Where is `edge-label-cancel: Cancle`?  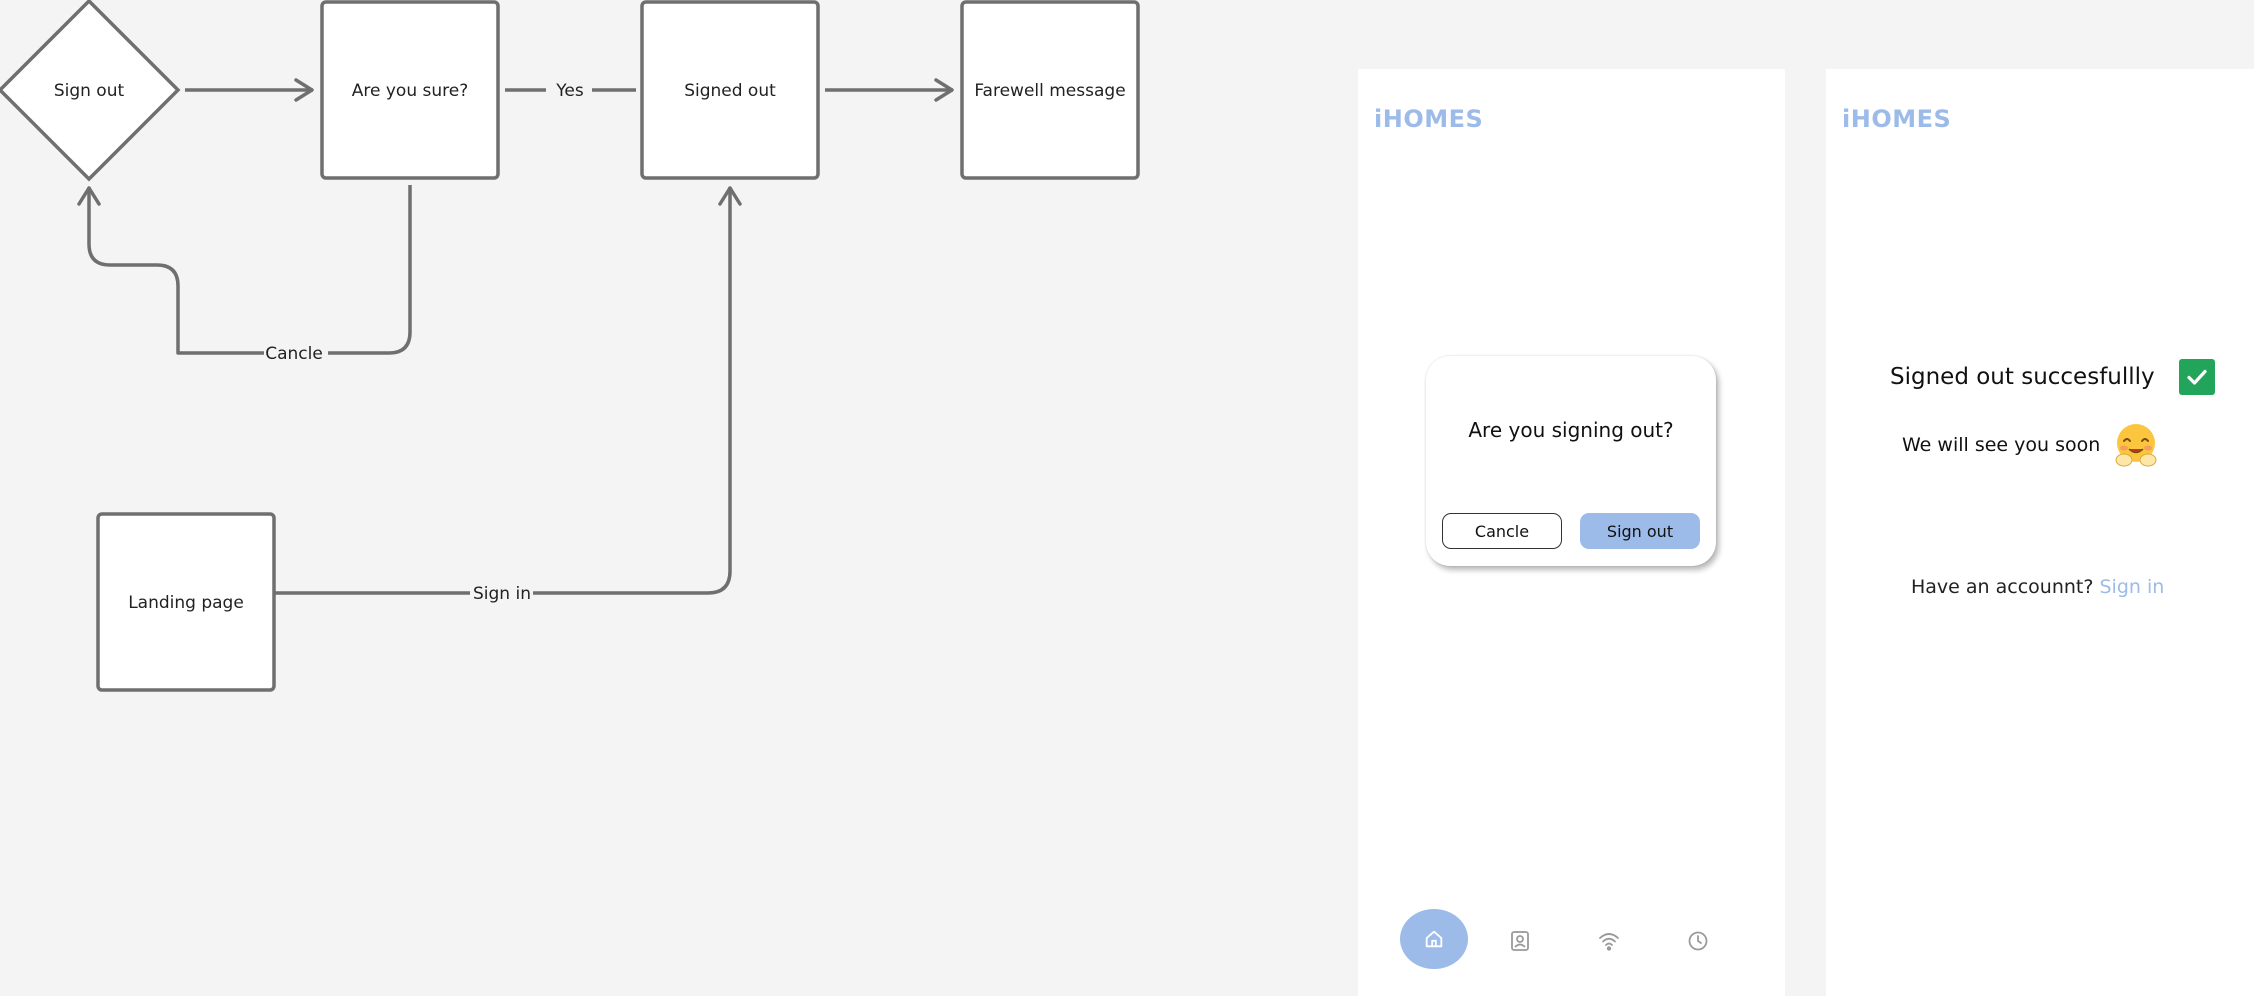 edge-label-cancel: Cancle is located at coordinates (294, 354).